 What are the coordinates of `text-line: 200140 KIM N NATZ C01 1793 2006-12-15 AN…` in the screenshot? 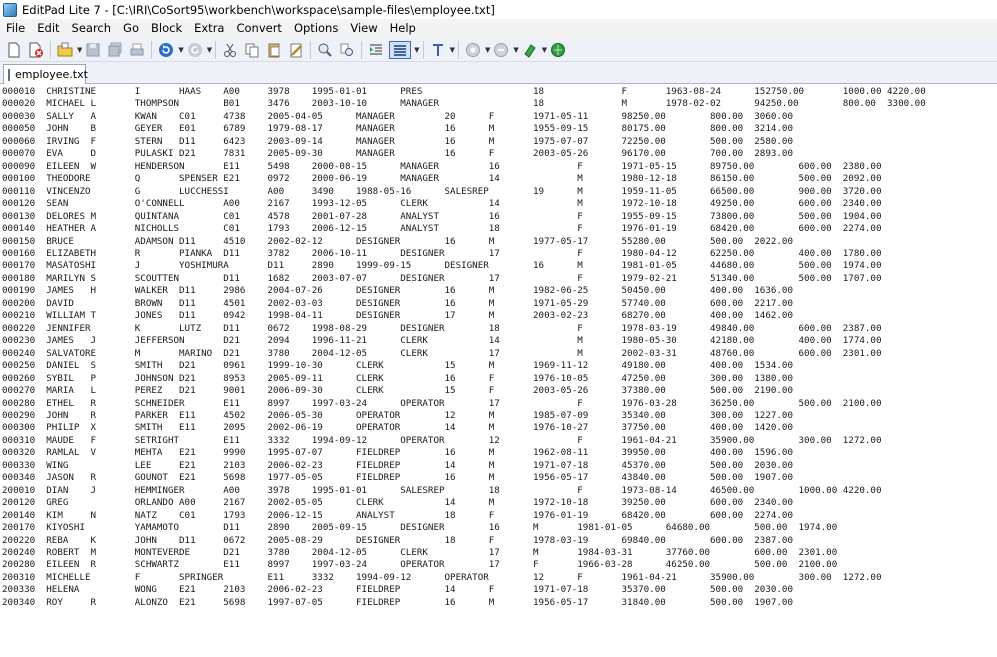 It's located at (397, 516).